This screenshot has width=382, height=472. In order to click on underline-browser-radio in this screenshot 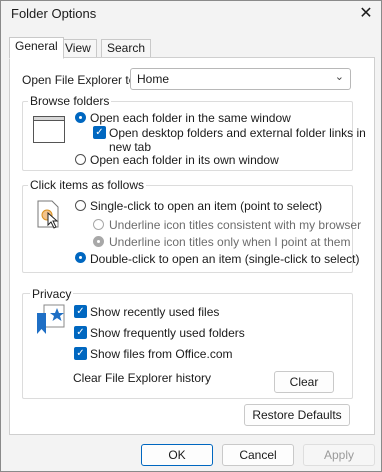, I will do `click(98, 224)`.